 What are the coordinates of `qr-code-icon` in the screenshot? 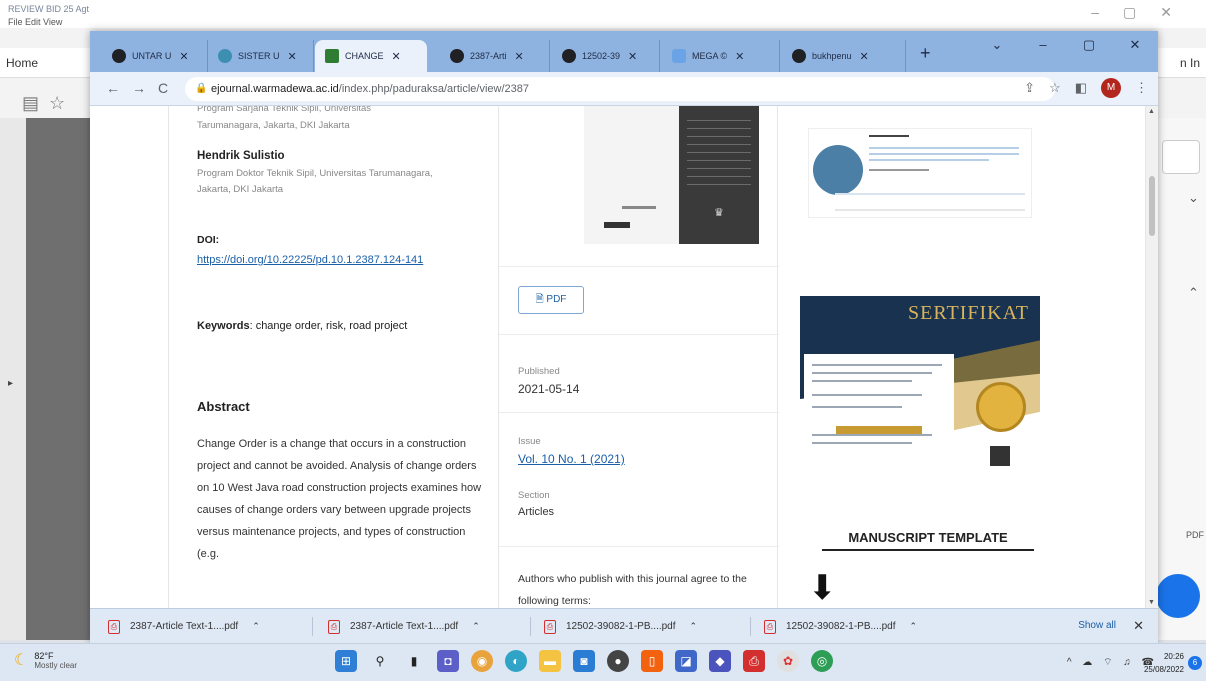 It's located at (1000, 456).